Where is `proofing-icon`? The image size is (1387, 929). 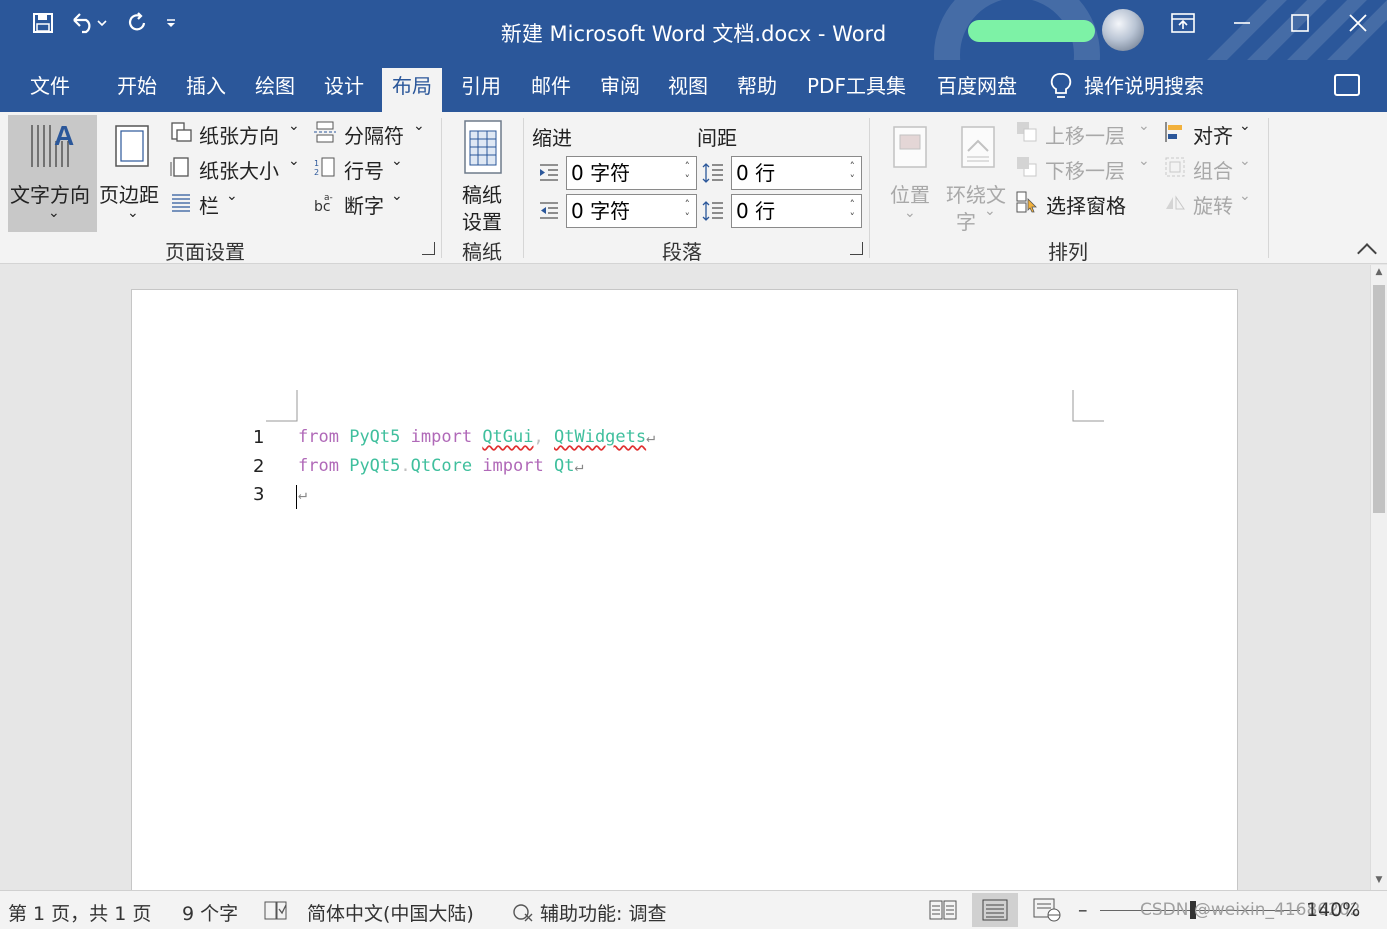
proofing-icon is located at coordinates (276, 911).